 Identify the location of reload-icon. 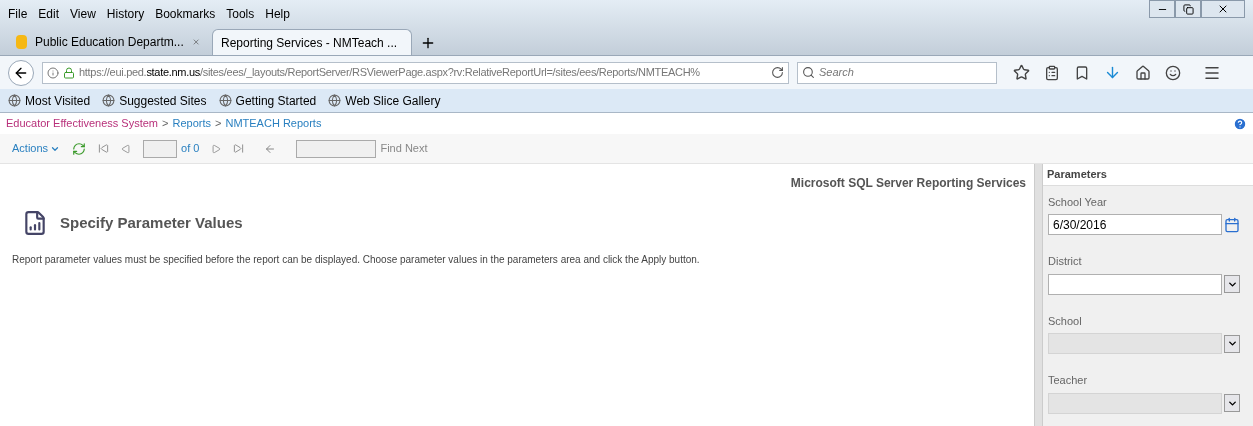
(777, 72).